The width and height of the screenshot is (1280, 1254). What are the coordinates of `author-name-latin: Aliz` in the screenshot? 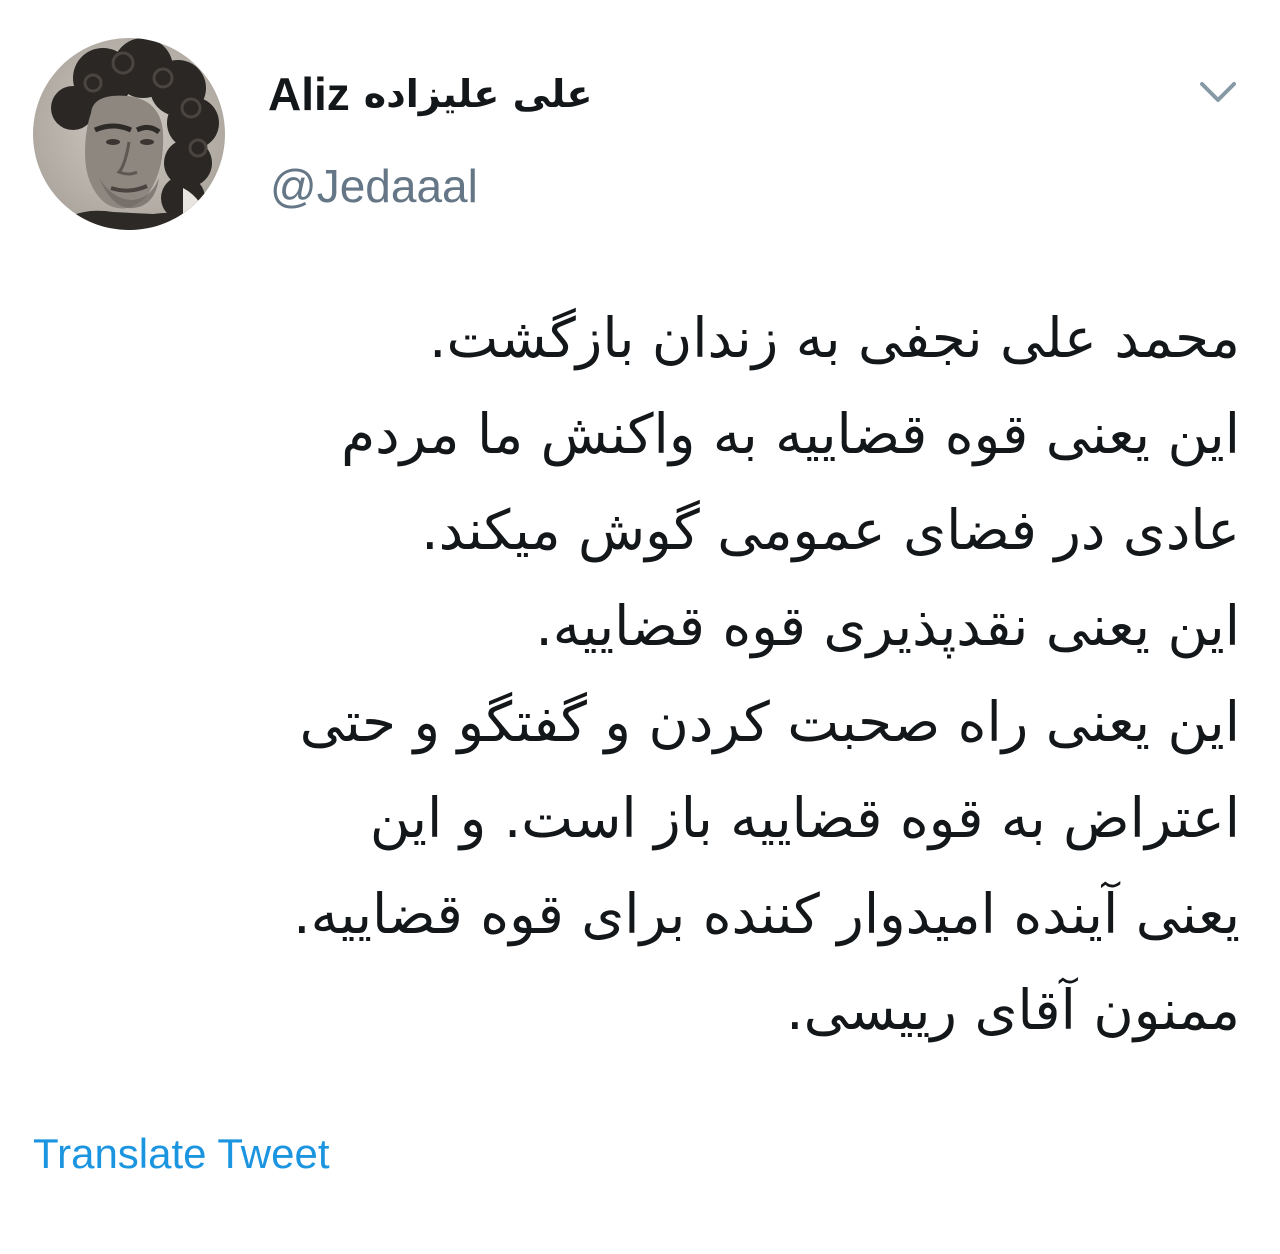 It's located at (309, 94).